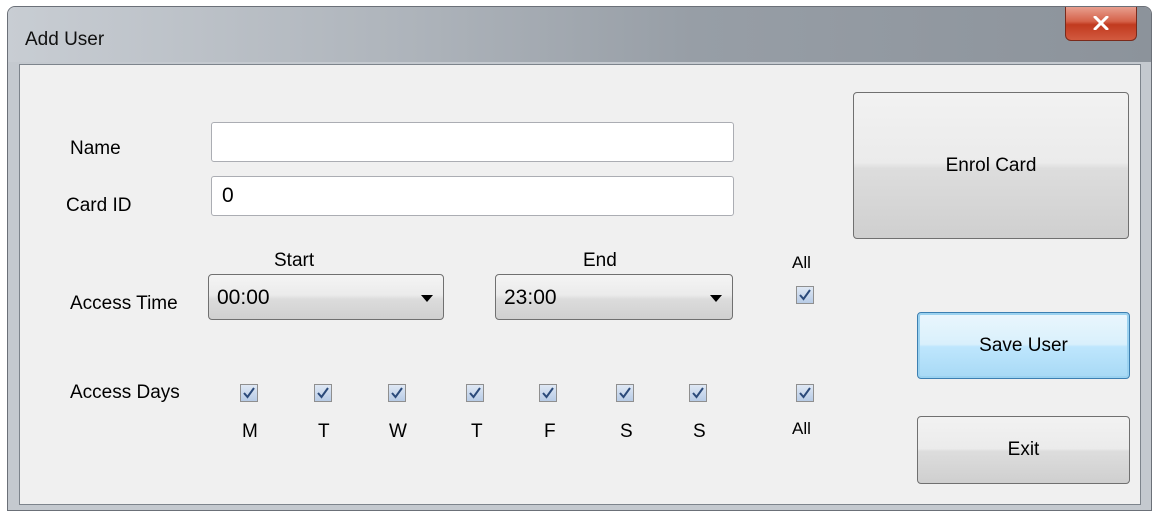 This screenshot has height=515, width=1158. I want to click on end-time-value: 23:00, so click(530, 297).